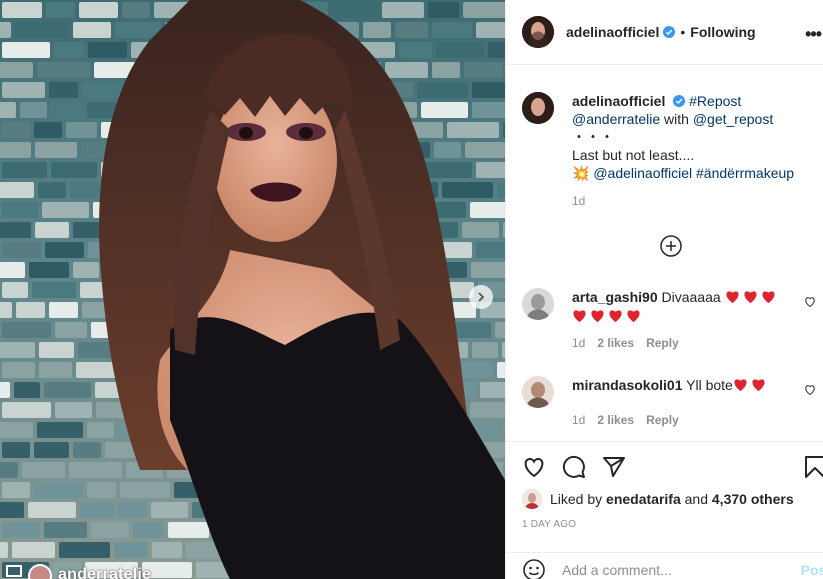 This screenshot has height=579, width=823. I want to click on comment-icon, so click(574, 467).